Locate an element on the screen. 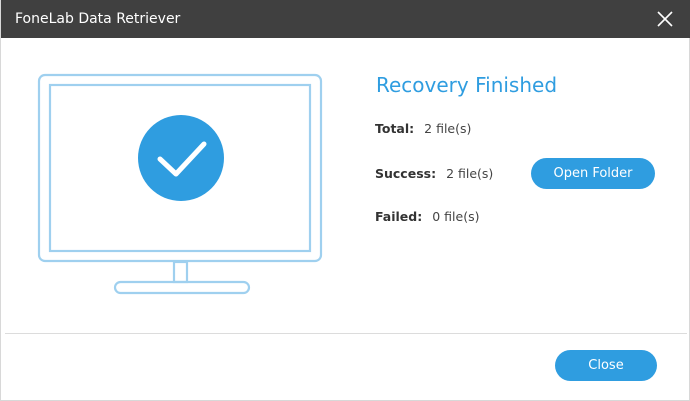  total-value: 2 file(s) is located at coordinates (448, 128).